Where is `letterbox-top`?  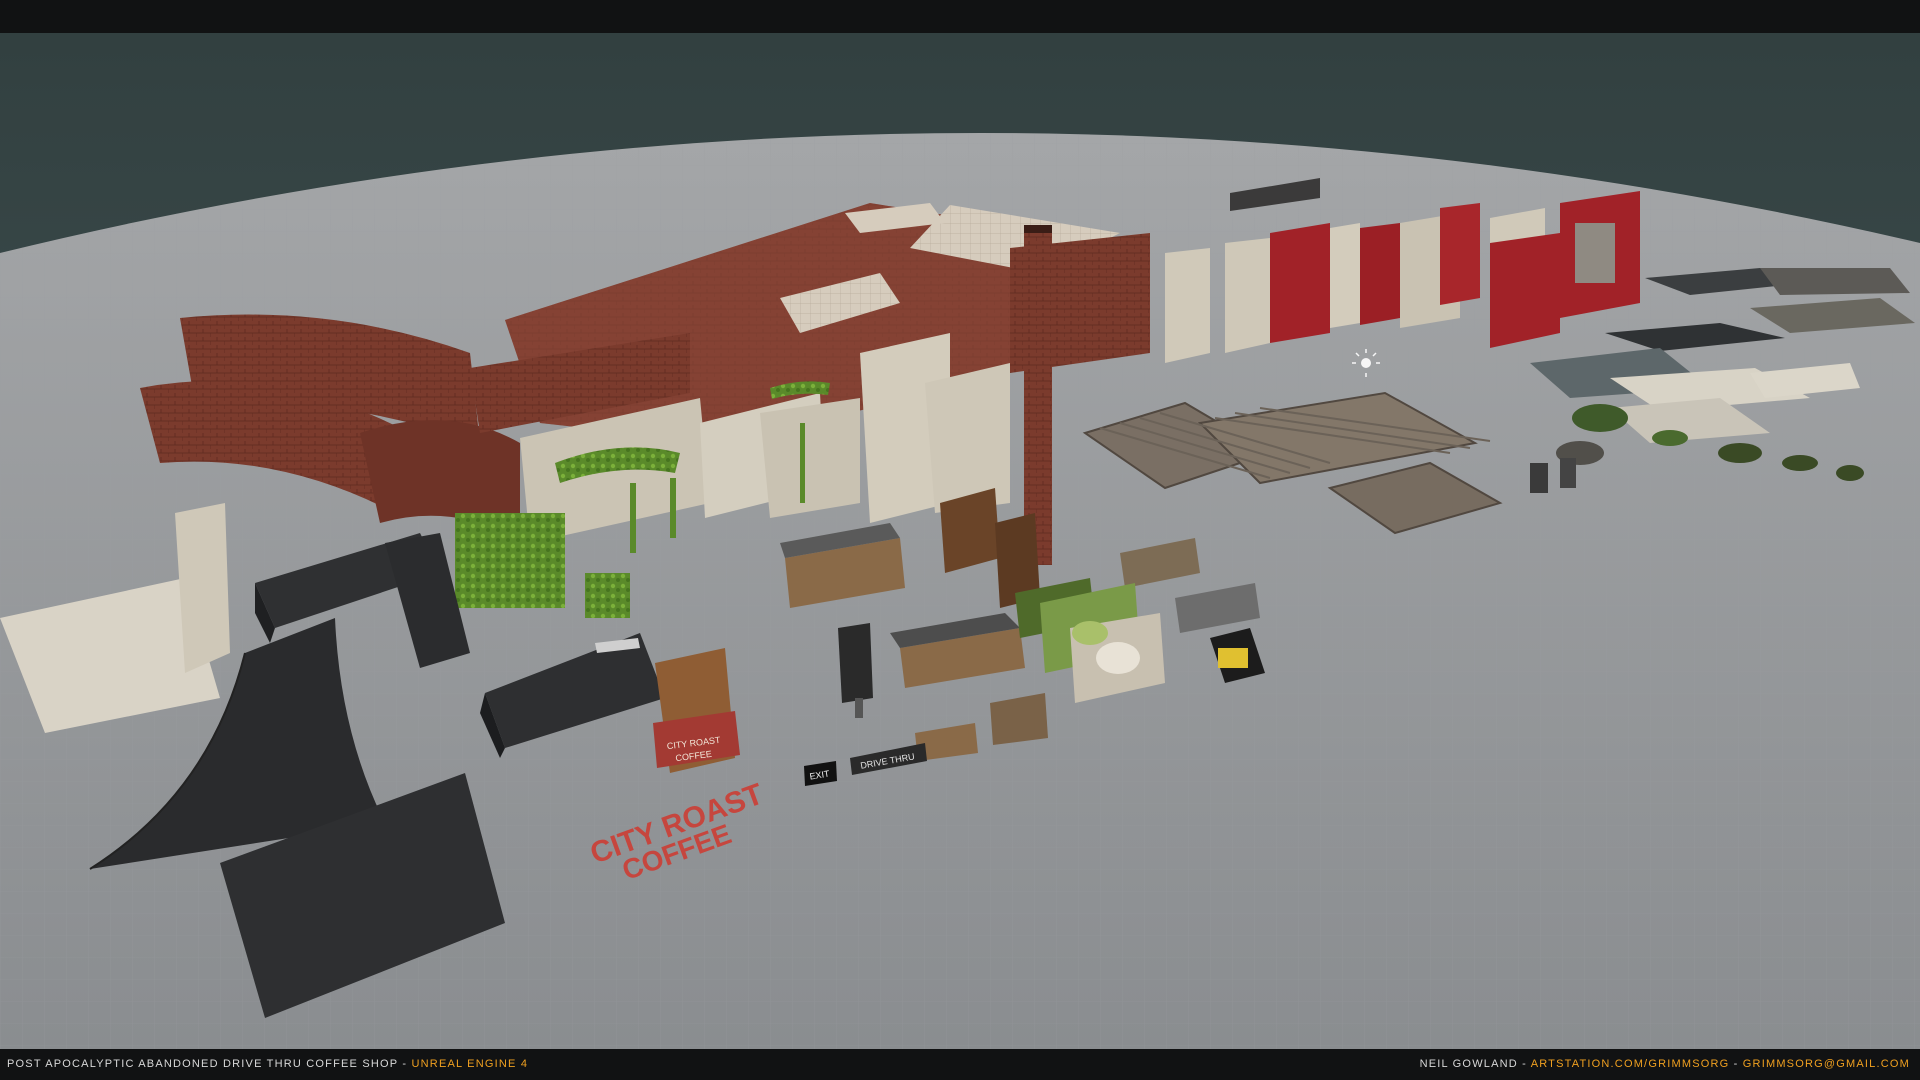
letterbox-top is located at coordinates (960, 16).